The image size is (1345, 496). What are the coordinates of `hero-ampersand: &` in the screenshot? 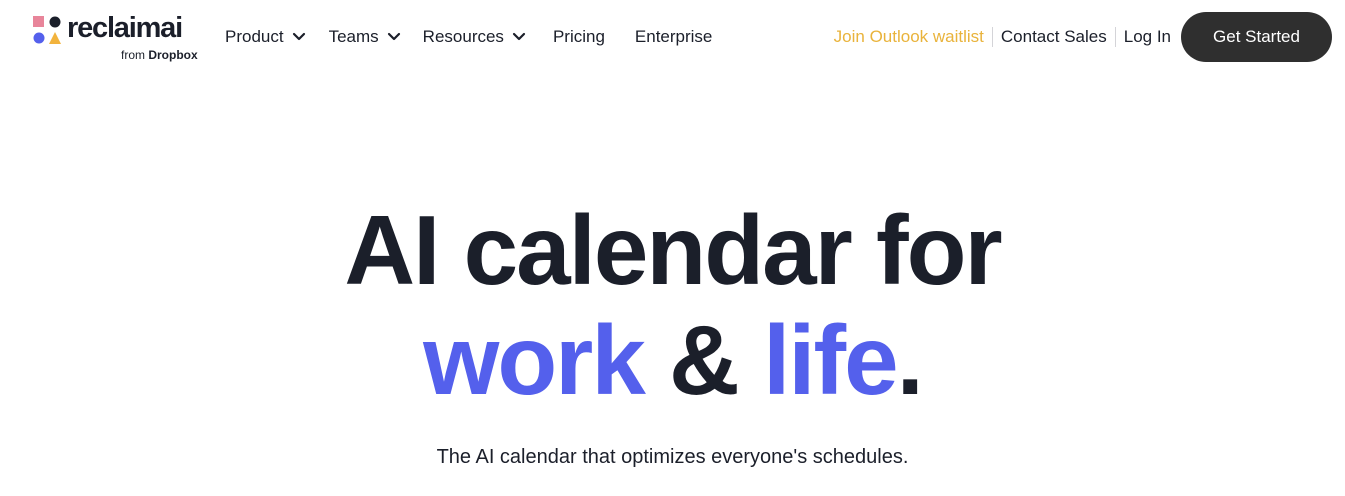 It's located at (703, 360).